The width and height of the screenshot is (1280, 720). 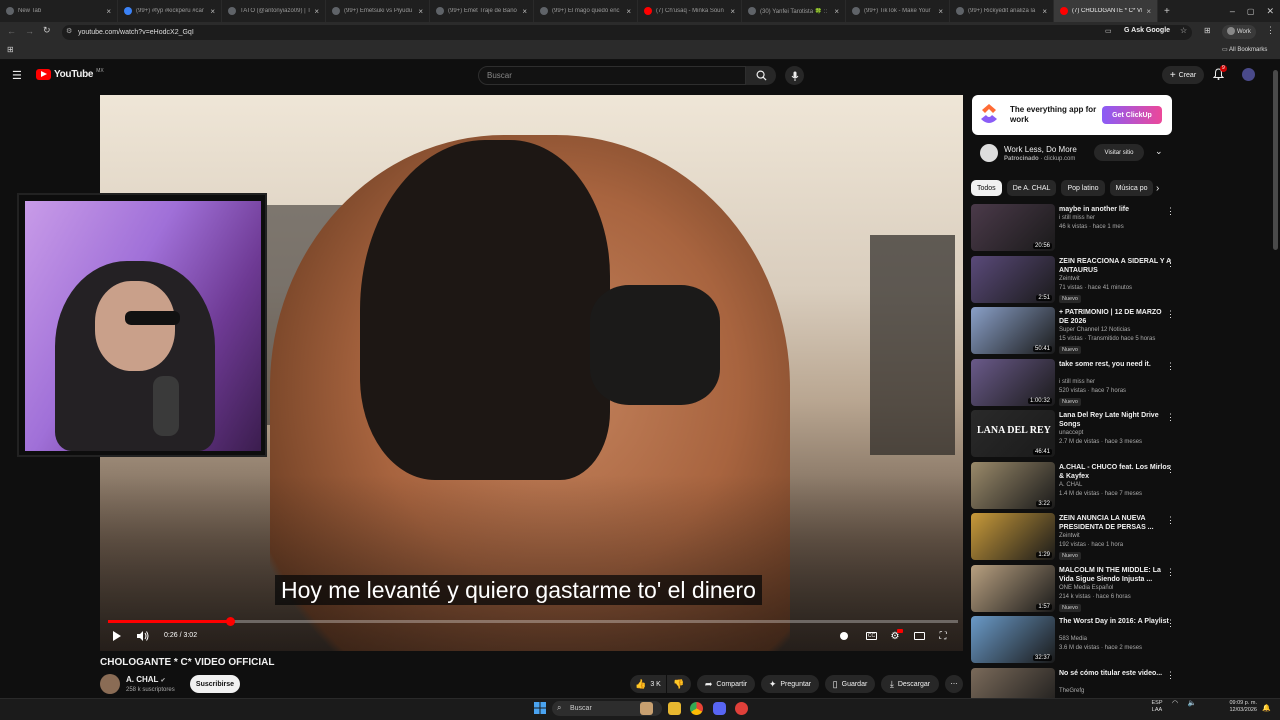 I want to click on chip-todos: Todos, so click(x=986, y=188).